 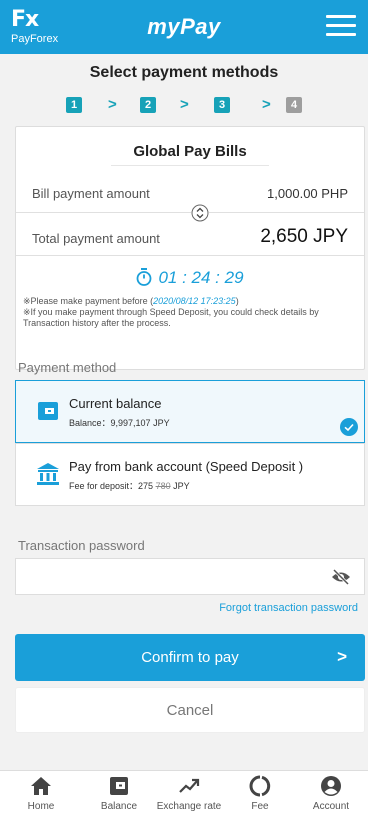 I want to click on transaction-password-label: Transaction password, so click(x=81, y=545).